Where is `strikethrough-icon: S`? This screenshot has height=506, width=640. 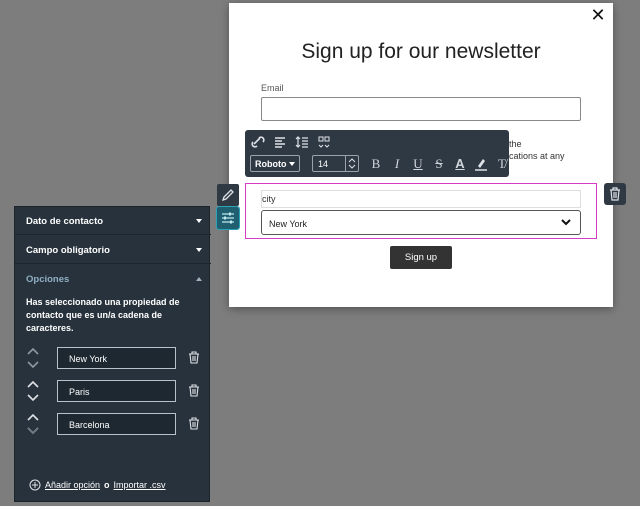 strikethrough-icon: S is located at coordinates (439, 164).